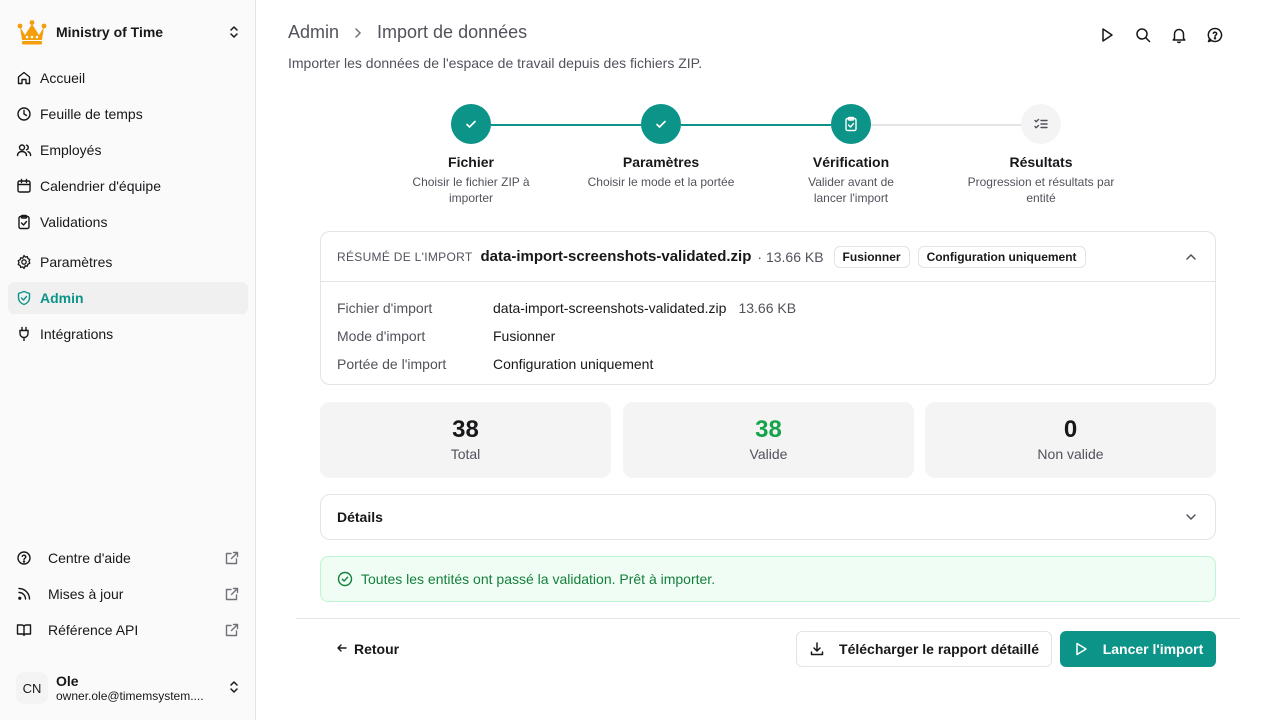 Image resolution: width=1280 pixels, height=720 pixels. Describe the element at coordinates (63, 78) in the screenshot. I see `sidebar-item-label: Accueil` at that location.